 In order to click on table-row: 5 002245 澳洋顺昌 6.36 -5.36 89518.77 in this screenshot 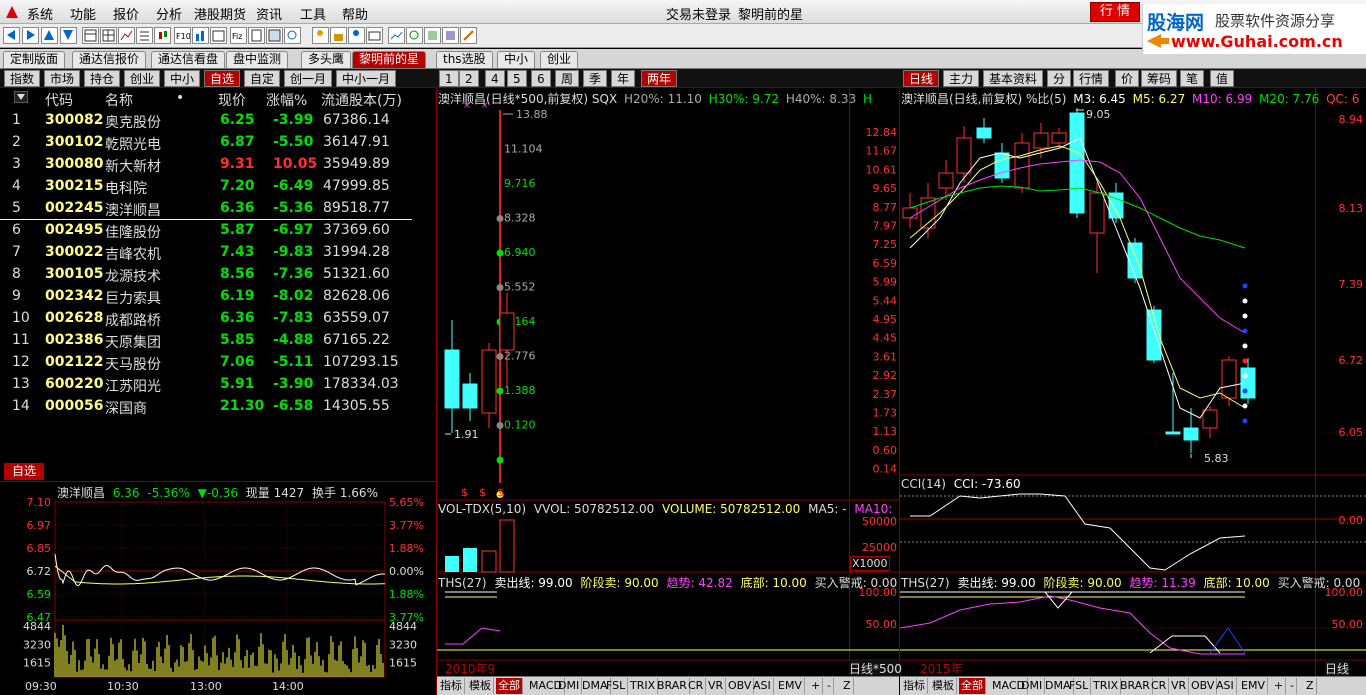, I will do `click(206, 209)`.